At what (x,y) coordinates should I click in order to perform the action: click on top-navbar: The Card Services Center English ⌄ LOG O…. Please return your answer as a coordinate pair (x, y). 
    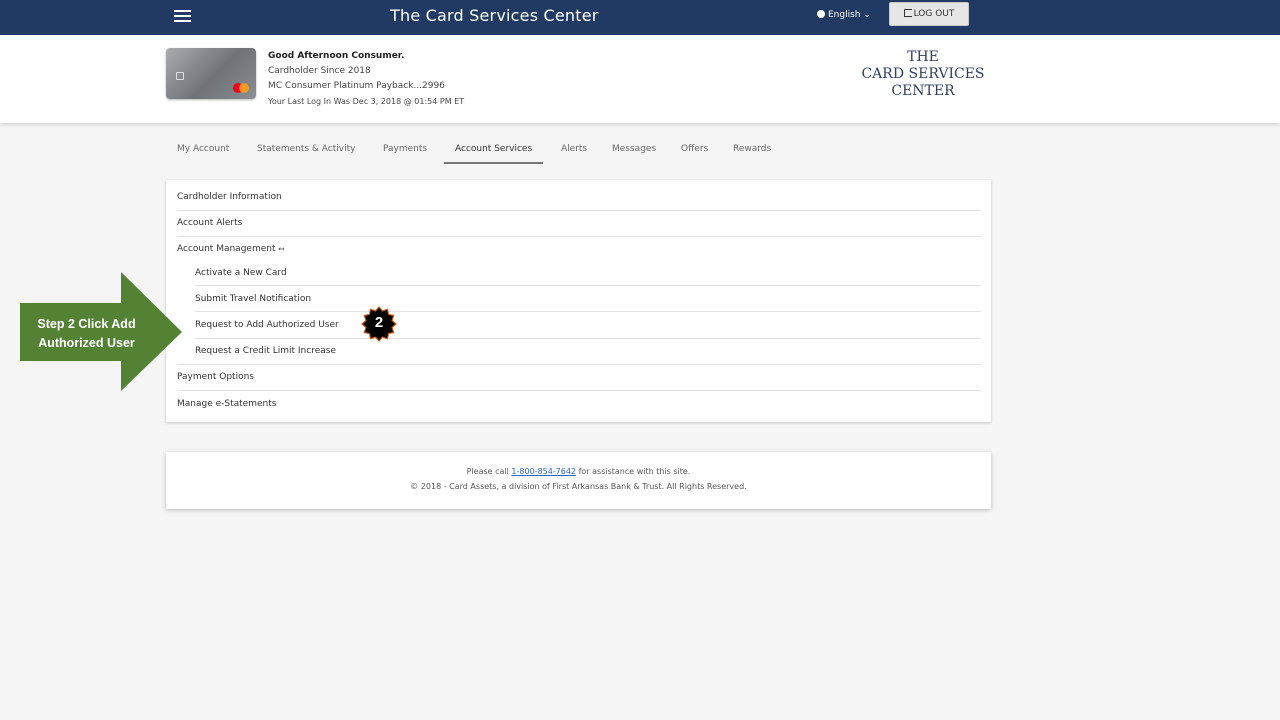
    Looking at the image, I should click on (640, 17).